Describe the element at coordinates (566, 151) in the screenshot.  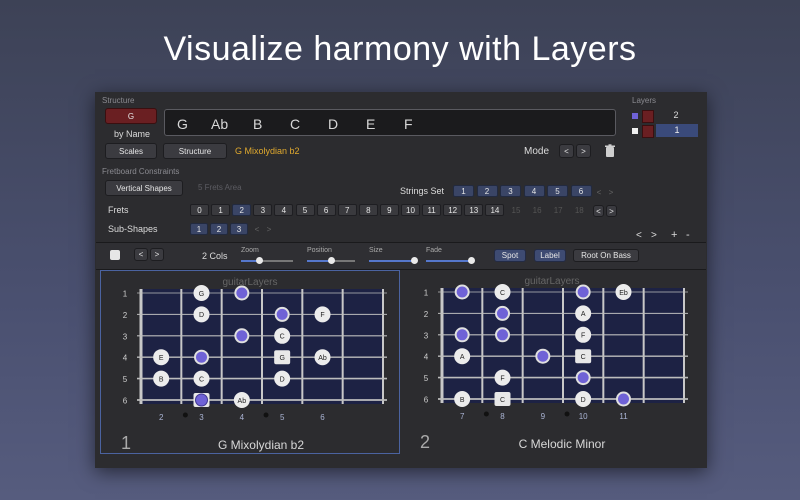
I see `mode-prev-button: <` at that location.